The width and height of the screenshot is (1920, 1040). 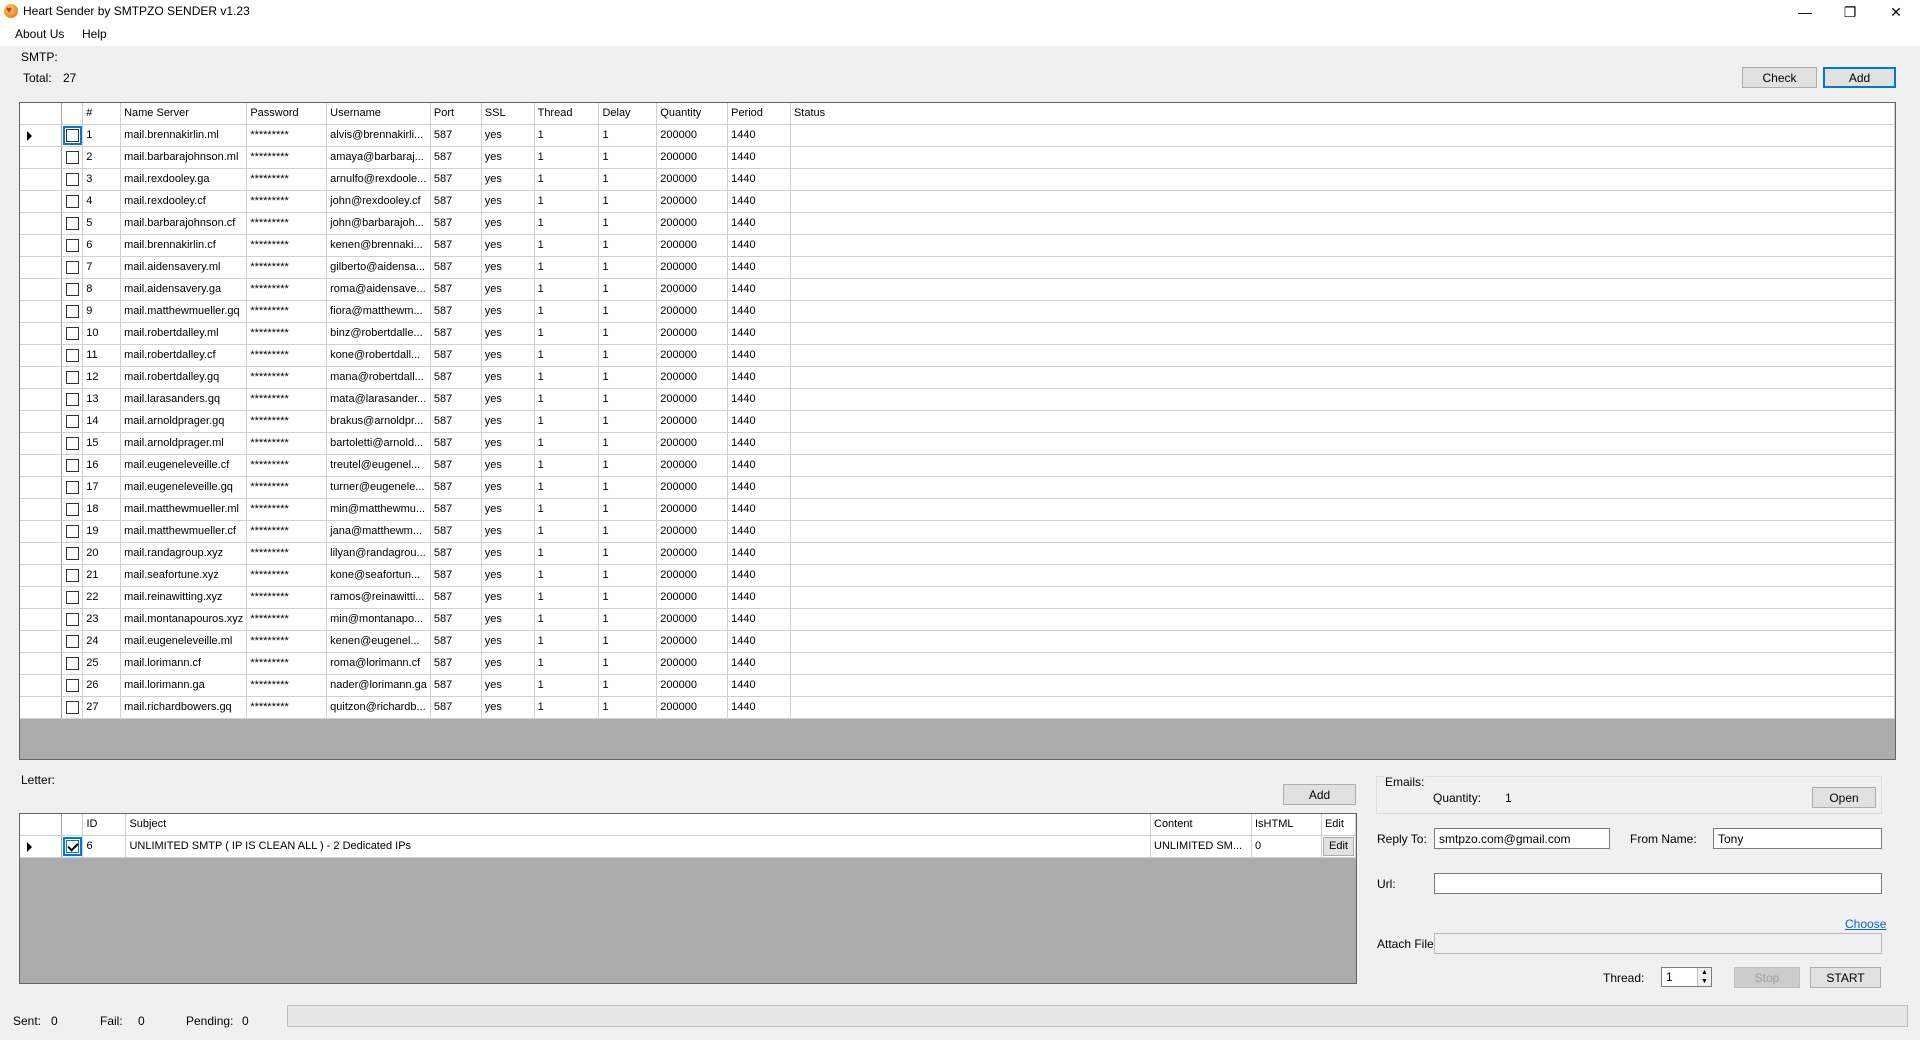 What do you see at coordinates (1844, 797) in the screenshot?
I see `open-emails-button: Open` at bounding box center [1844, 797].